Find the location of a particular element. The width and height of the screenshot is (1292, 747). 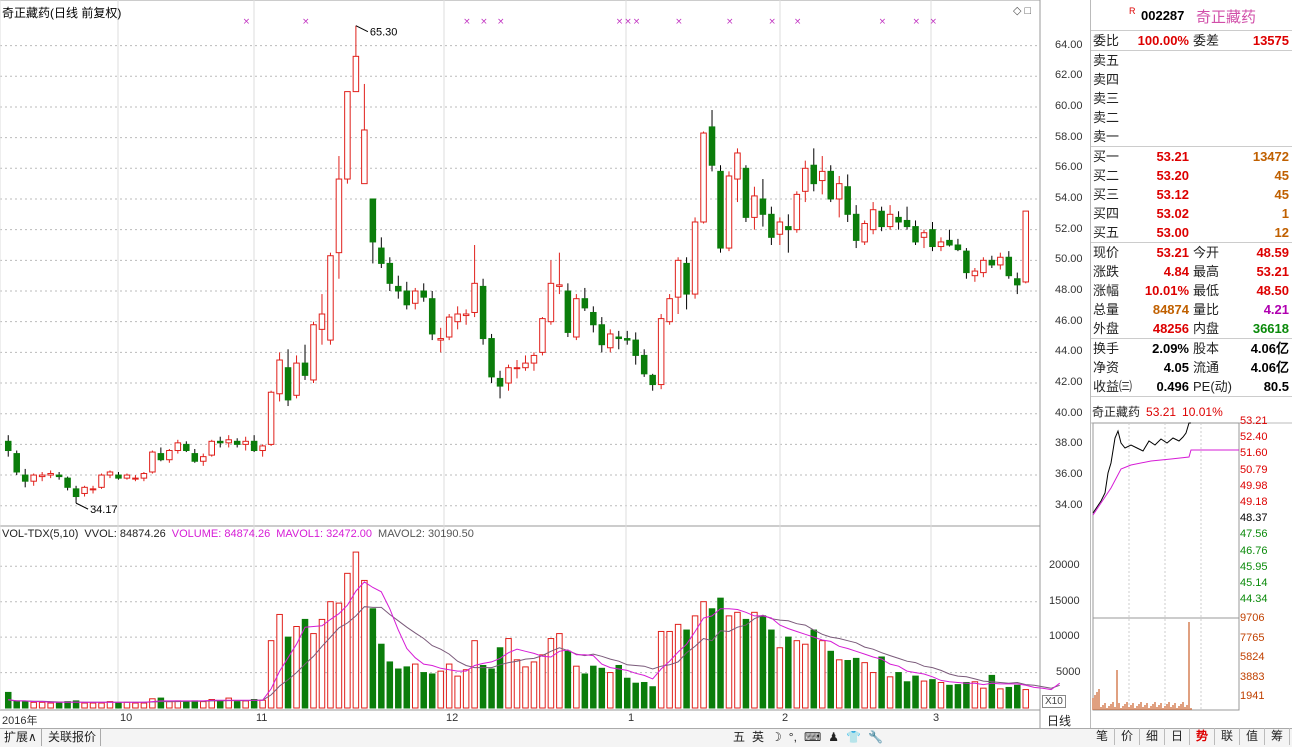

date-tick-label: 12 is located at coordinates (452, 718).